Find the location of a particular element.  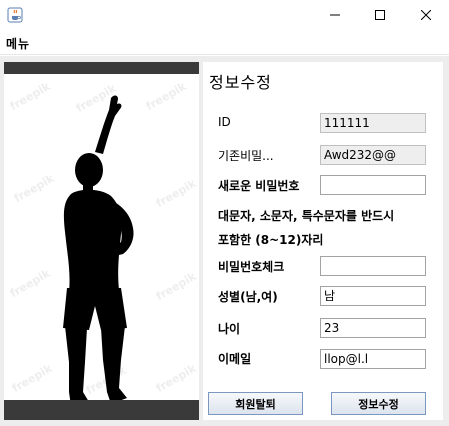

maximize-button is located at coordinates (380, 15).